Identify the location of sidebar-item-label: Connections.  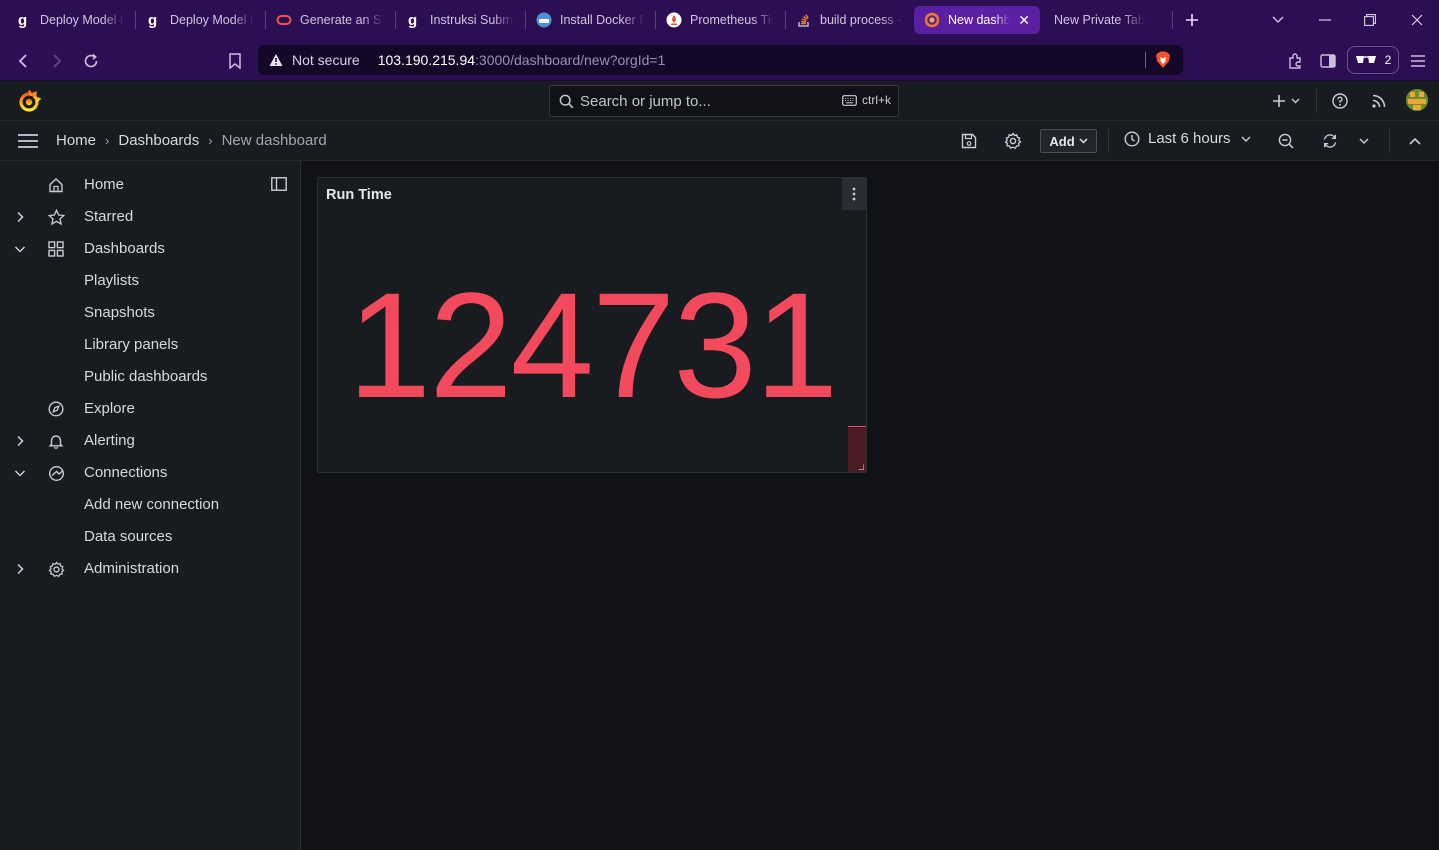
(126, 472).